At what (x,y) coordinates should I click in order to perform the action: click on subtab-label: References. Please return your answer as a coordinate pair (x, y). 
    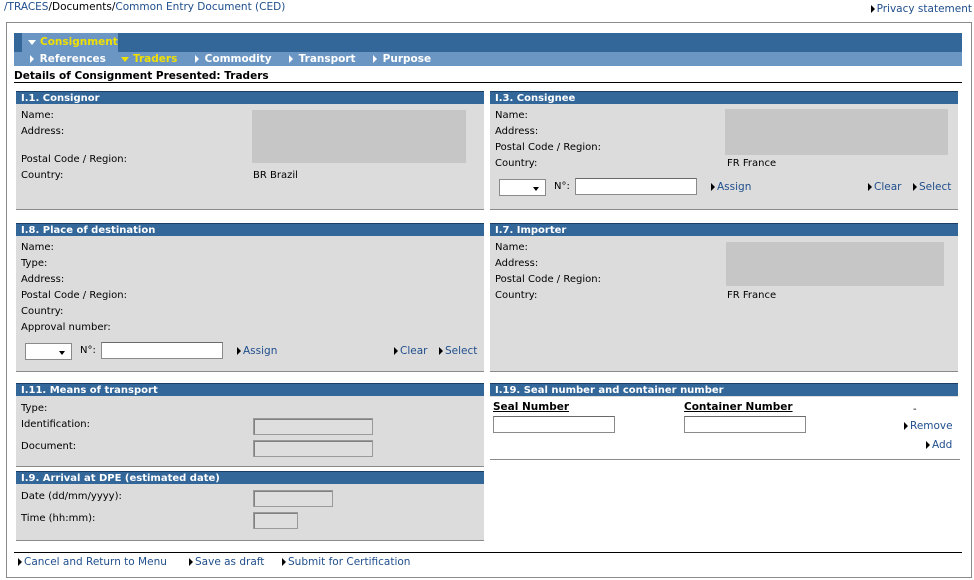
    Looking at the image, I should click on (72, 59).